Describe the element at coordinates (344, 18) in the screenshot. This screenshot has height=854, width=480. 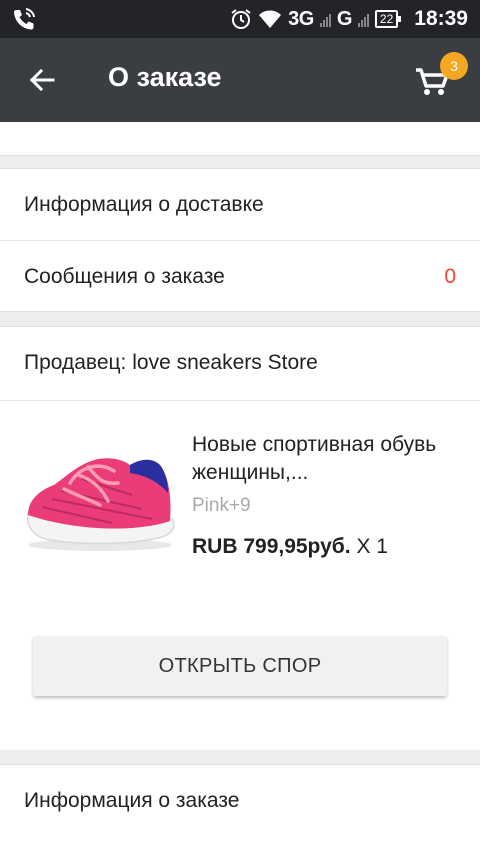
I see `network-g-label: G` at that location.